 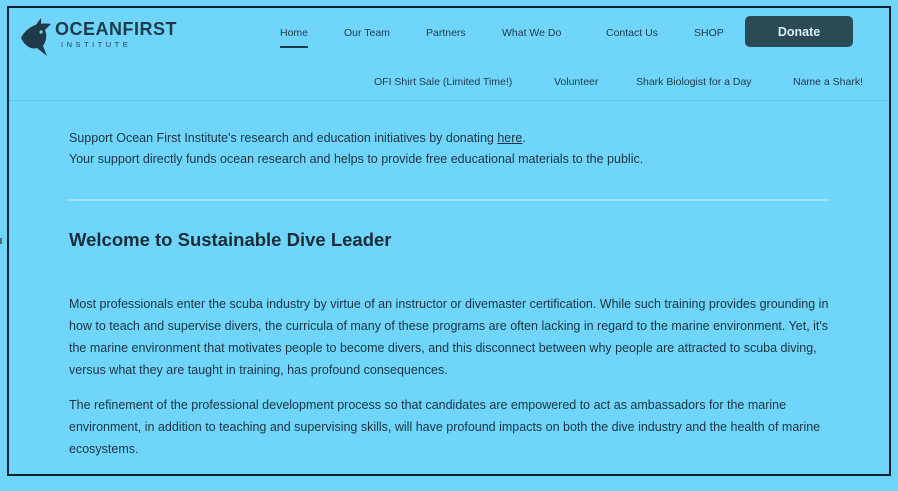 I want to click on nav-home: Home, so click(x=294, y=37).